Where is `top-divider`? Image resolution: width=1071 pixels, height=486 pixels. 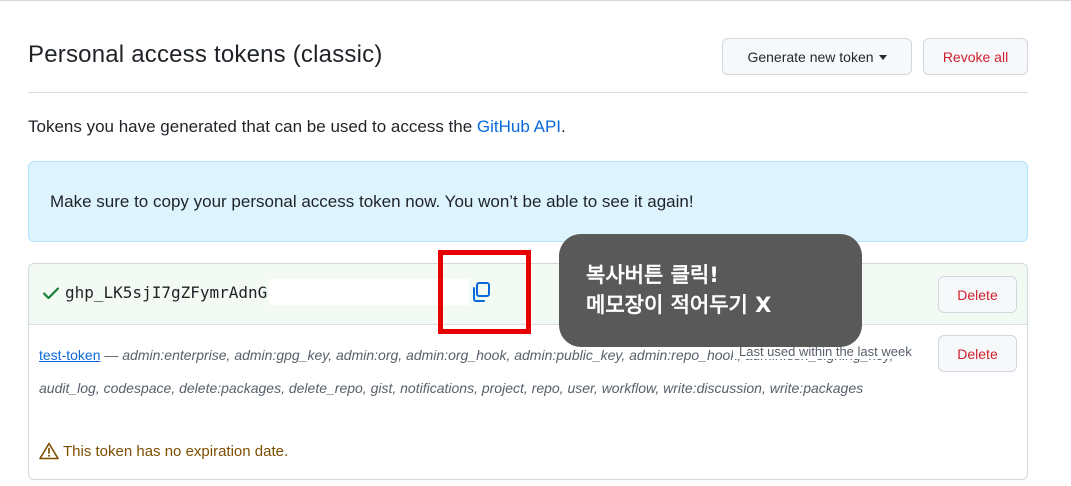 top-divider is located at coordinates (535, 0).